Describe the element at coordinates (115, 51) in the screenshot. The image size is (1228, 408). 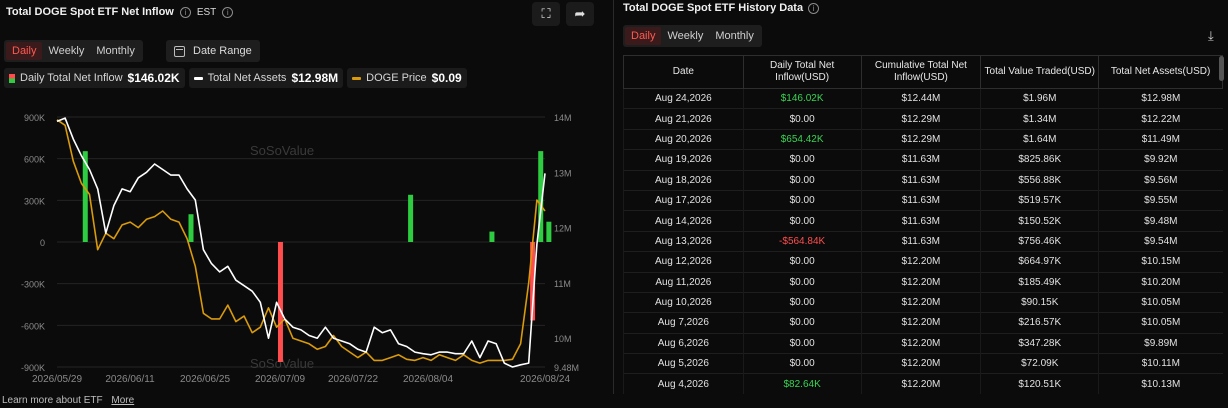
I see `tab-monthly: Monthly` at that location.